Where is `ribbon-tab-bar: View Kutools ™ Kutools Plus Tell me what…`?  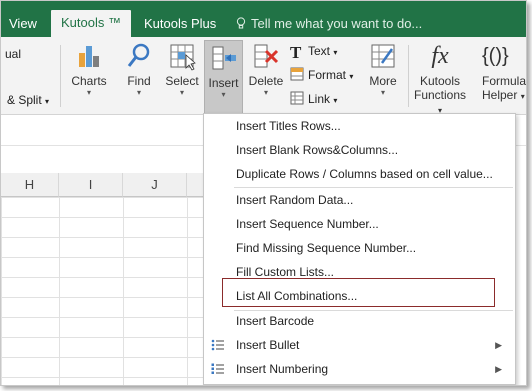
ribbon-tab-bar: View Kutools ™ Kutools Plus Tell me what… is located at coordinates (263, 19).